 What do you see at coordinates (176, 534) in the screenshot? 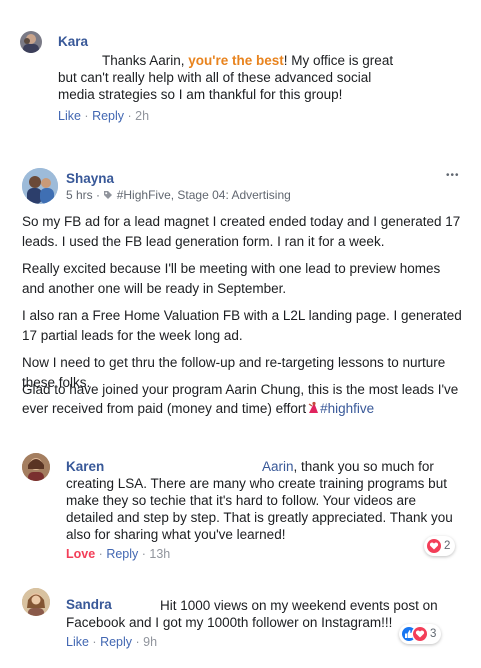
I see `comment-text-line: also for sharing what you've learned!` at bounding box center [176, 534].